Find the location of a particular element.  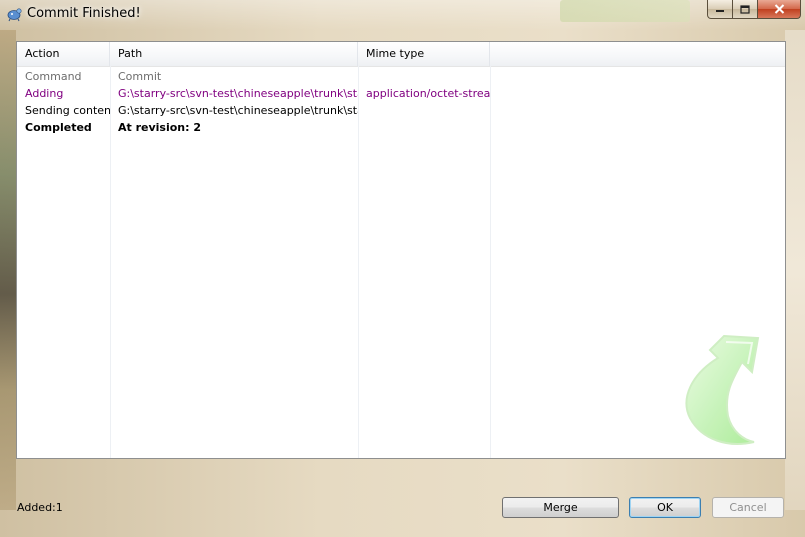

maximize-button is located at coordinates (745, 9).